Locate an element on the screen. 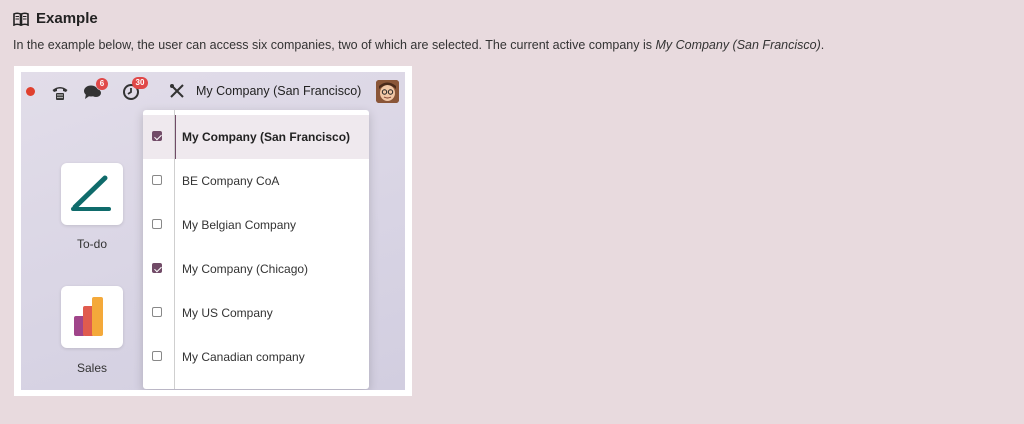 The image size is (1024, 424). company-option-label: My US Company is located at coordinates (227, 313).